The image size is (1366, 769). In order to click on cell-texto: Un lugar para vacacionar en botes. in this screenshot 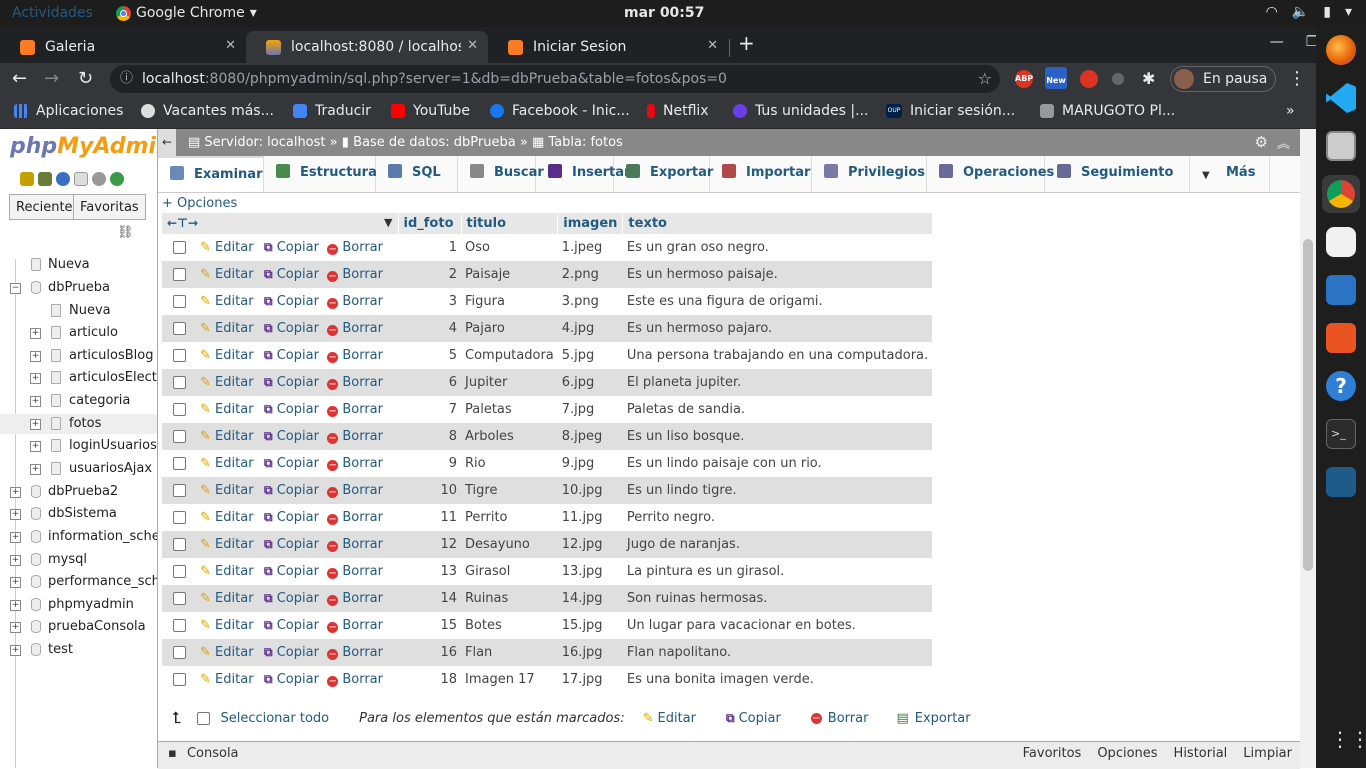, I will do `click(777, 625)`.